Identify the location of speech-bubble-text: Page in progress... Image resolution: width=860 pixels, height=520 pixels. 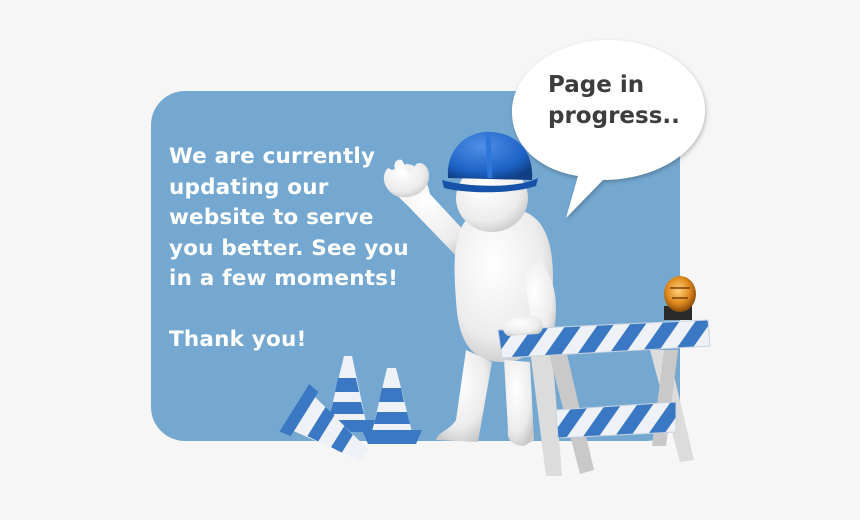
(623, 101).